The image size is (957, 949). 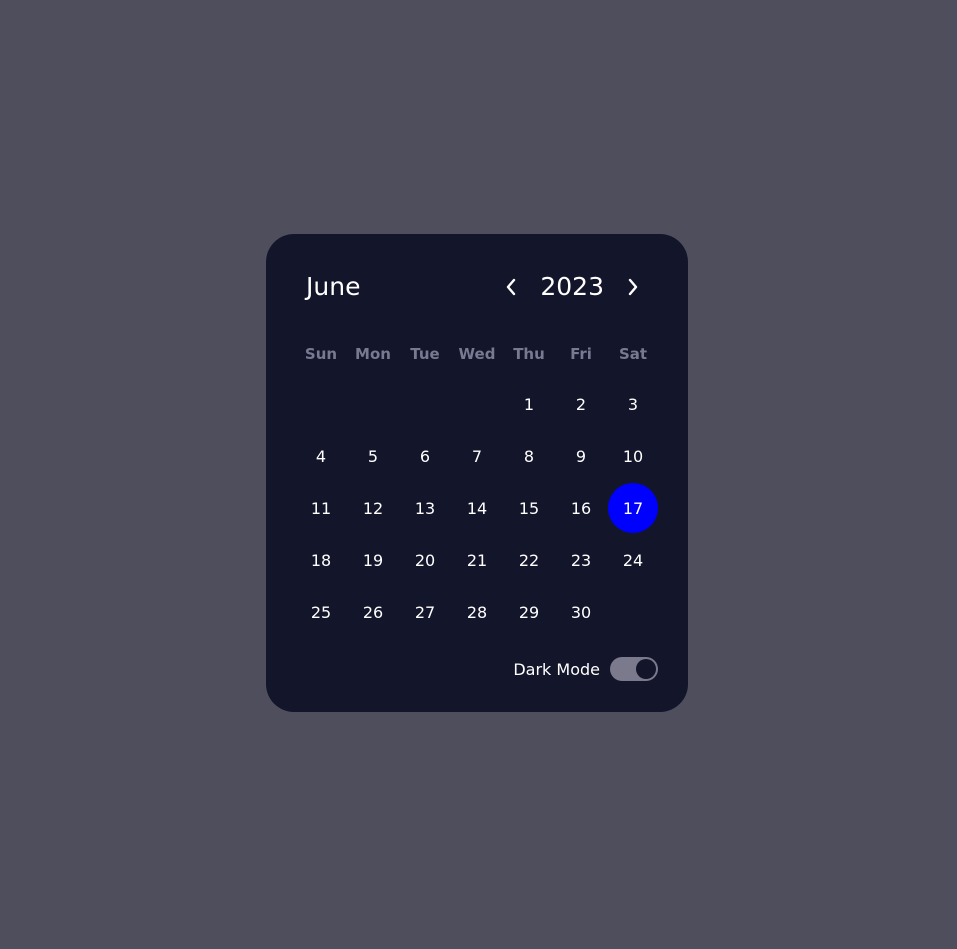 I want to click on day-cell: 9, so click(x=581, y=456).